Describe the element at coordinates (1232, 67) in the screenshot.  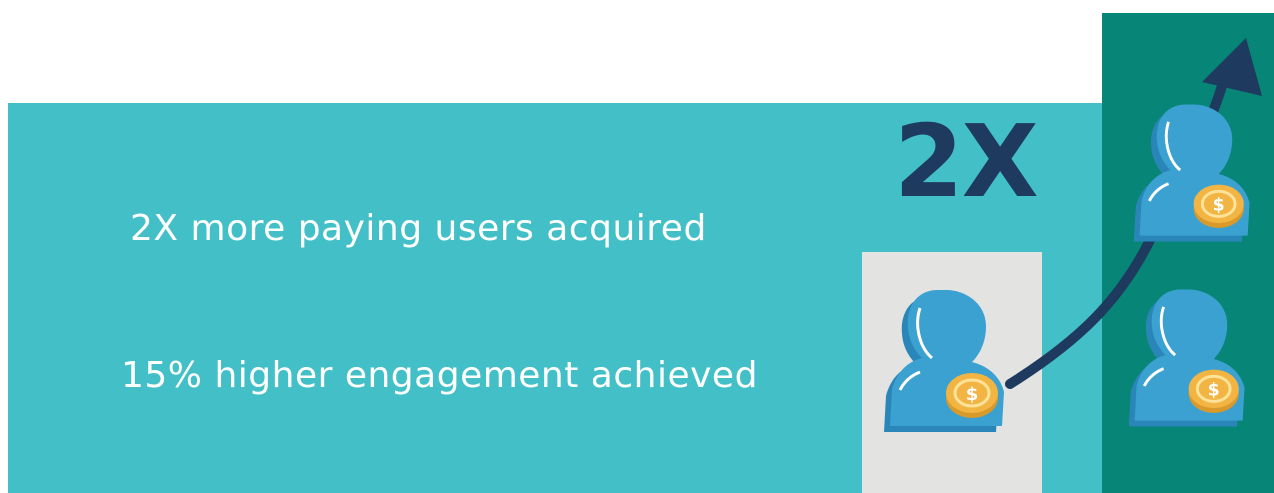
I see `arrow-head-icon` at that location.